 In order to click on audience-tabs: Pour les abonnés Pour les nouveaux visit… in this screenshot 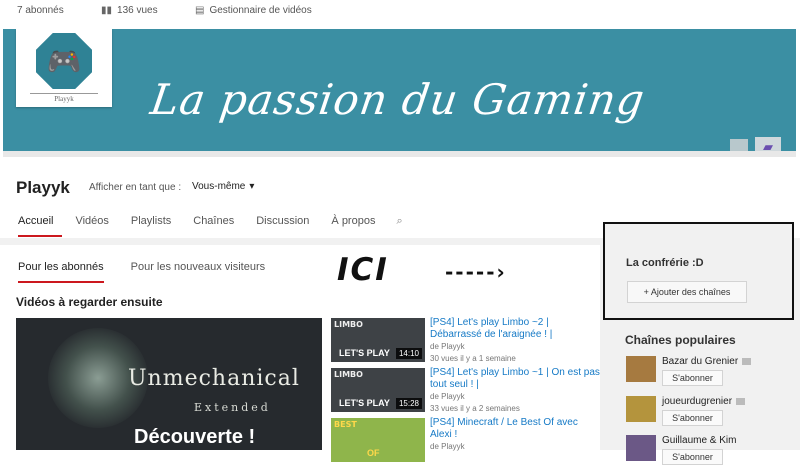, I will do `click(141, 272)`.